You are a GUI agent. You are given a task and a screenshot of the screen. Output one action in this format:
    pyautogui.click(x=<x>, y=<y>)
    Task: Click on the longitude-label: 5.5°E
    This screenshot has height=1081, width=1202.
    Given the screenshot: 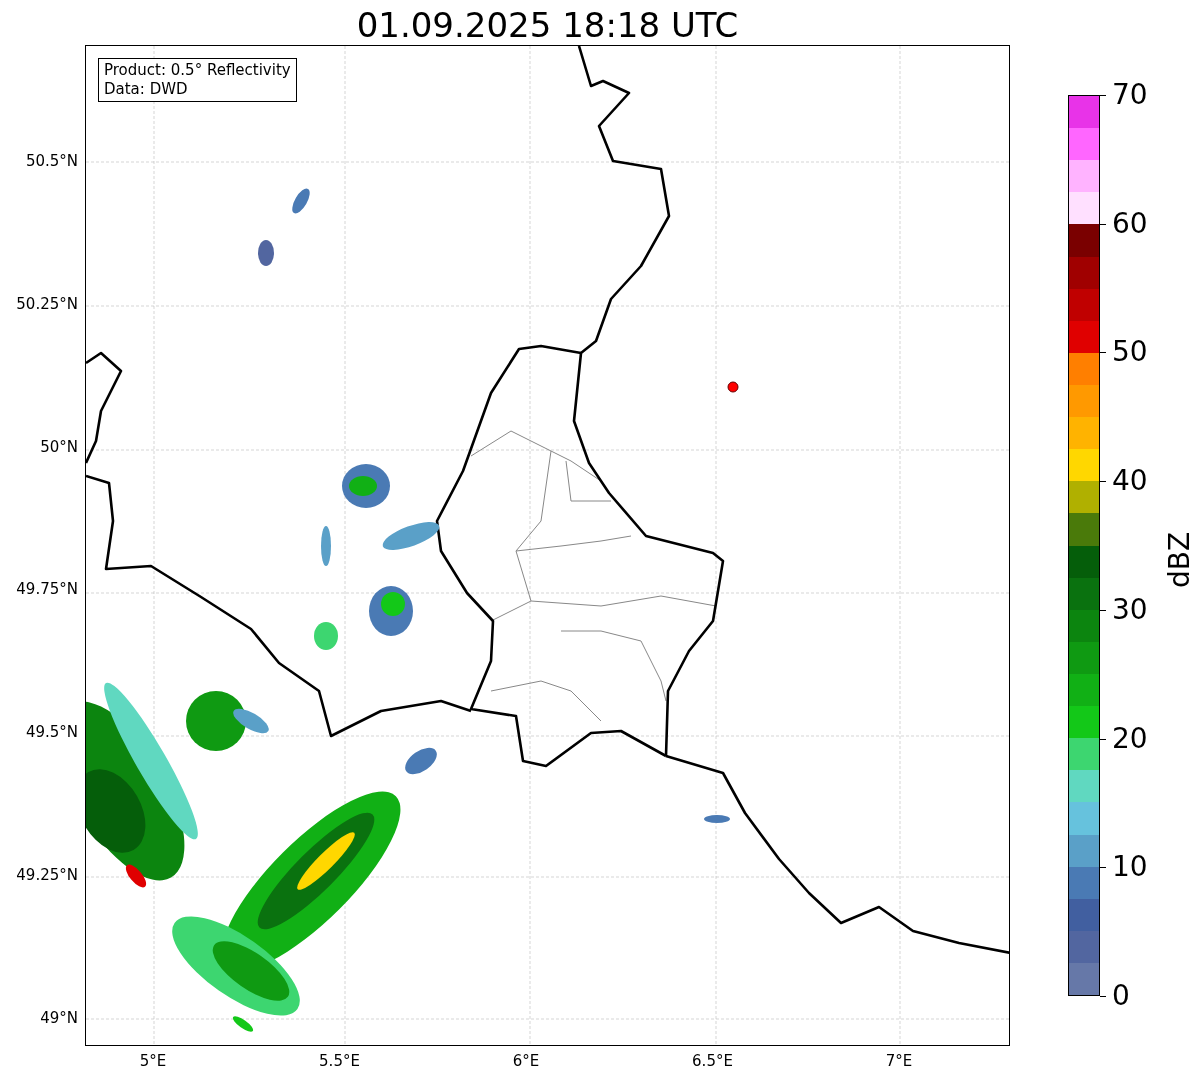 What is the action you would take?
    pyautogui.click(x=339, y=1061)
    